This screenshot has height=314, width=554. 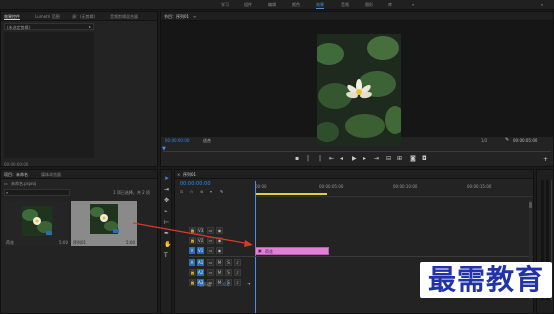 I want to click on project-search-input: ⌕, so click(x=37, y=192).